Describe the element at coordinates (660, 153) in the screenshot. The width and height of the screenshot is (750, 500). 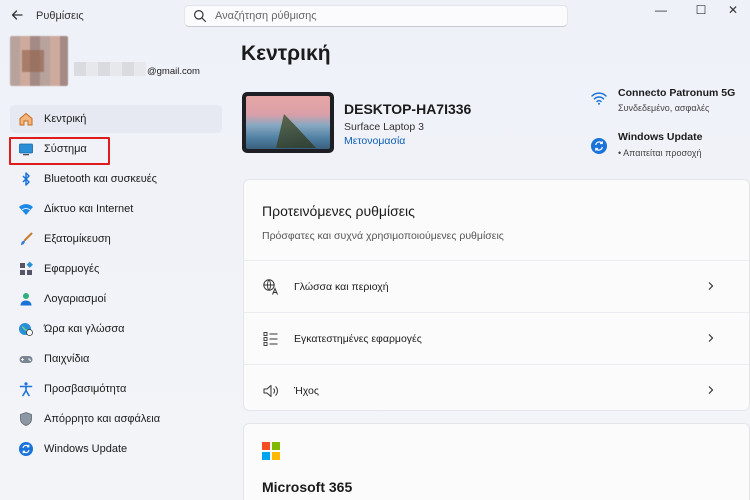
I see `update-state: • Απαιτείται προσοχή` at that location.